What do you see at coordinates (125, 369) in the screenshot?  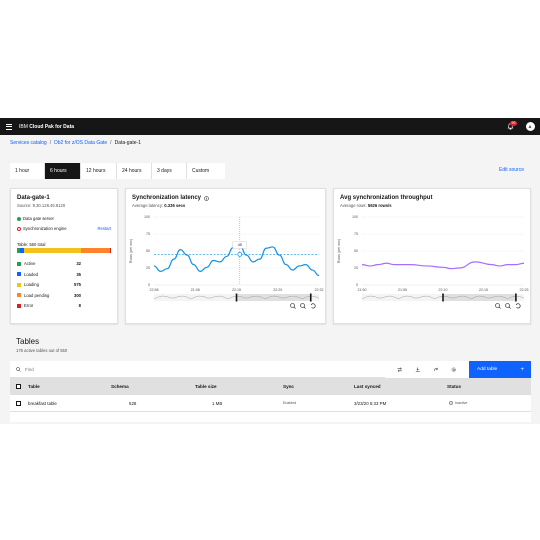 I see `search-input` at bounding box center [125, 369].